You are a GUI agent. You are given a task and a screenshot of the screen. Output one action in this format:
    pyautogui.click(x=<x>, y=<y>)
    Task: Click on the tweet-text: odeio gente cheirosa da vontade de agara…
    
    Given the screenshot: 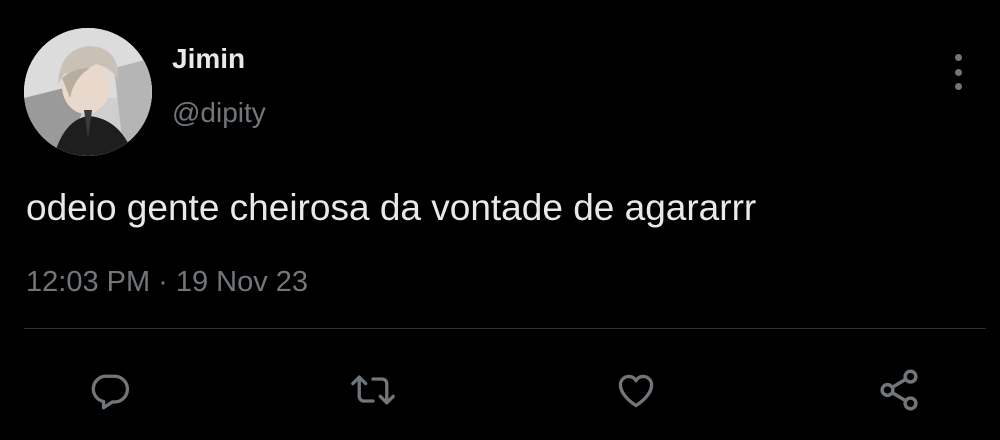 What is the action you would take?
    pyautogui.click(x=391, y=207)
    